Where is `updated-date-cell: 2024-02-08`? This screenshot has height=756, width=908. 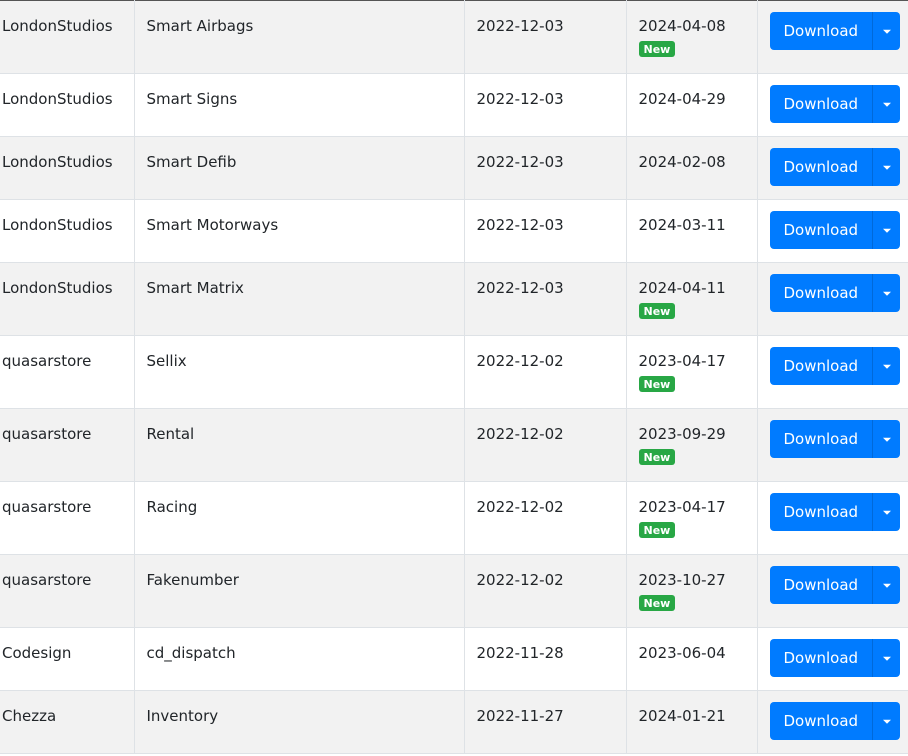 updated-date-cell: 2024-02-08 is located at coordinates (691, 168).